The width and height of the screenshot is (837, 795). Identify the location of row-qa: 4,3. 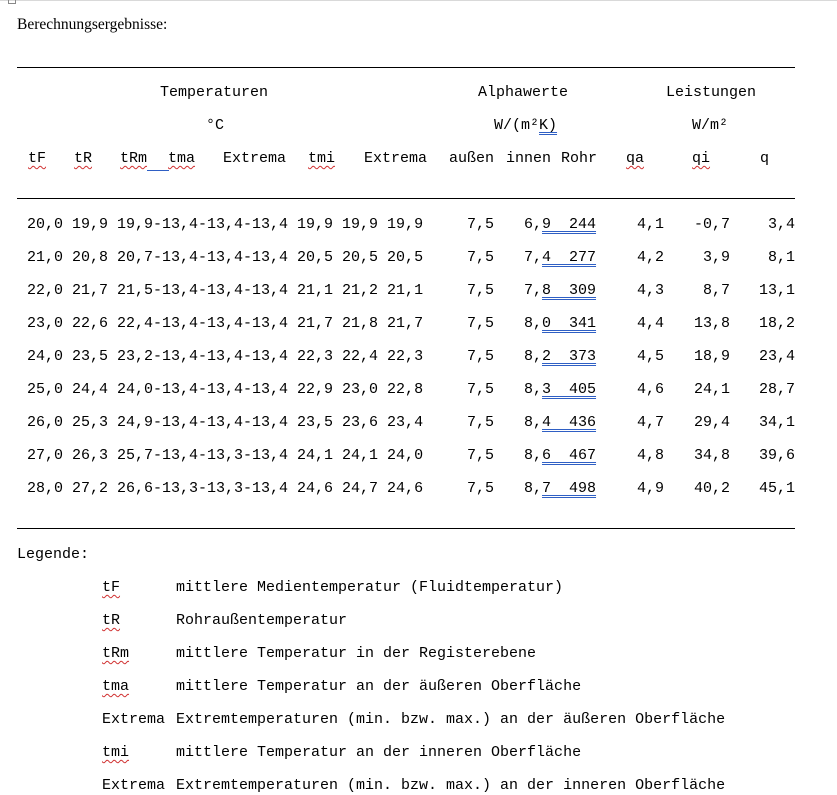
(650, 290).